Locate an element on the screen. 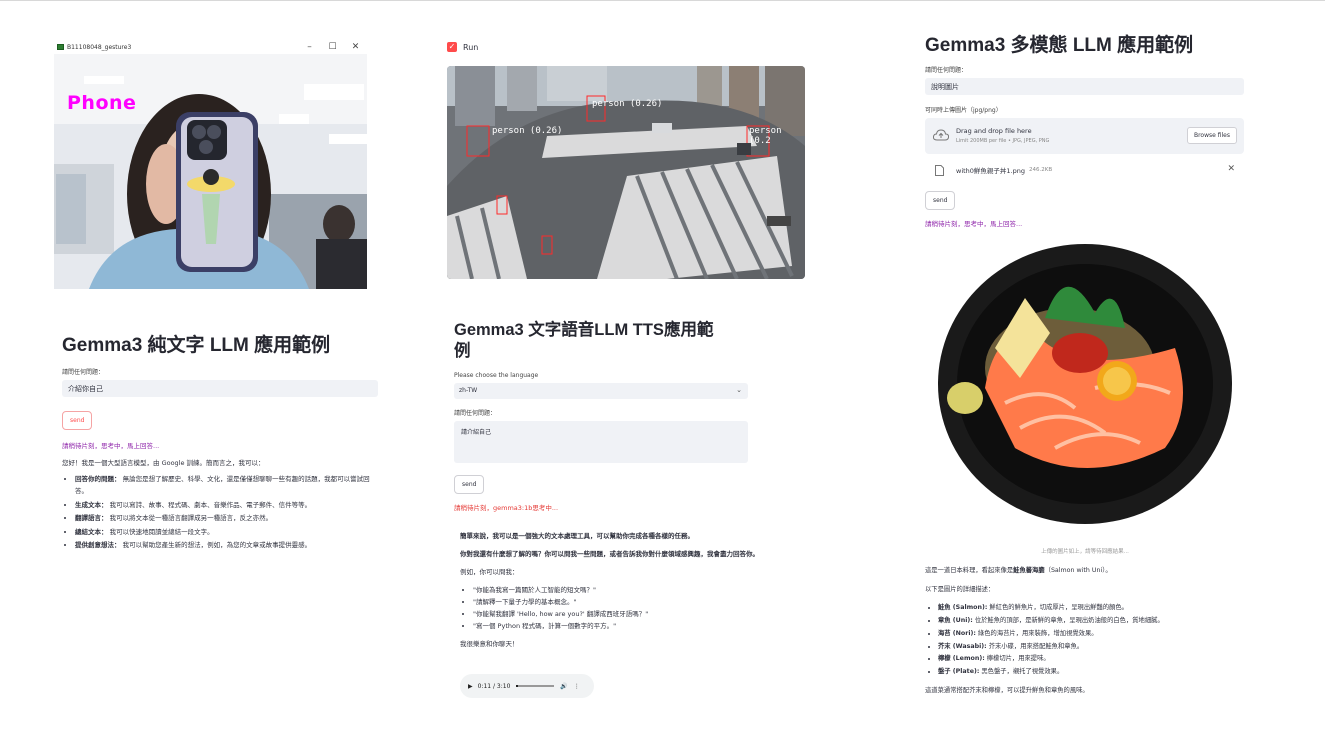  minimize-button: – is located at coordinates (309, 47).